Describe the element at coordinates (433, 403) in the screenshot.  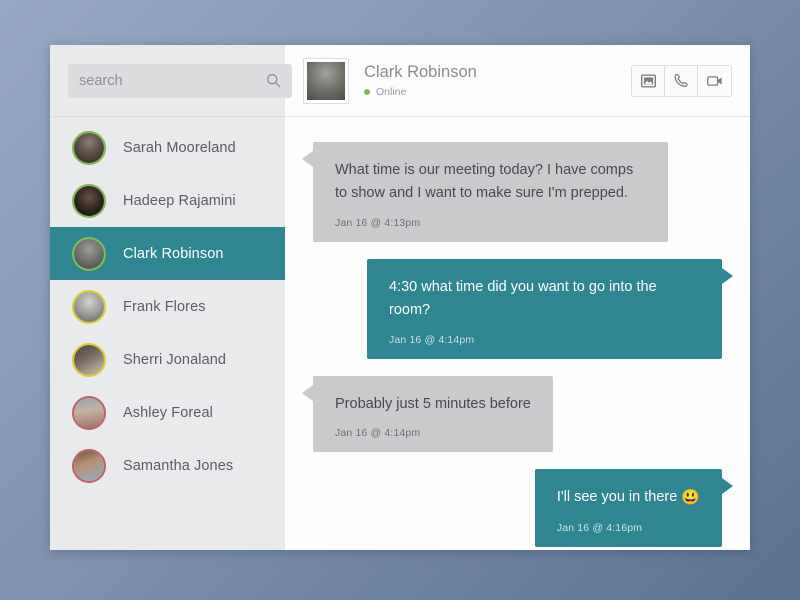
I see `message-text: Probably just 5 minutes before` at that location.